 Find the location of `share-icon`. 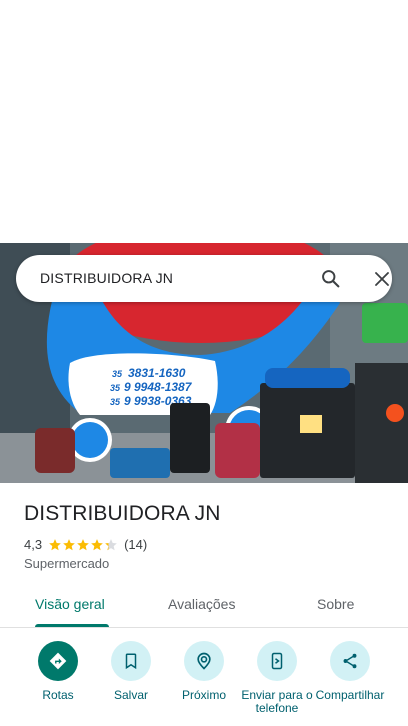

share-icon is located at coordinates (350, 661).